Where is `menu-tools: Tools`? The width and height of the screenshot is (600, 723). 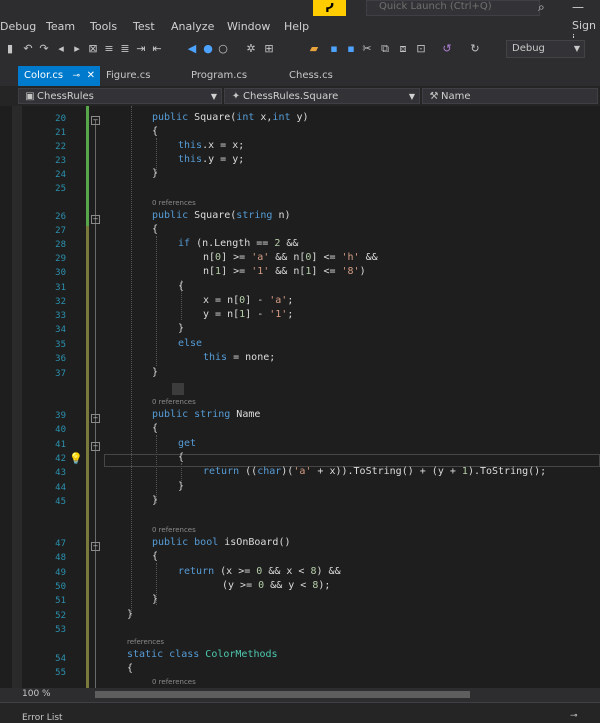
menu-tools: Tools is located at coordinates (103, 26).